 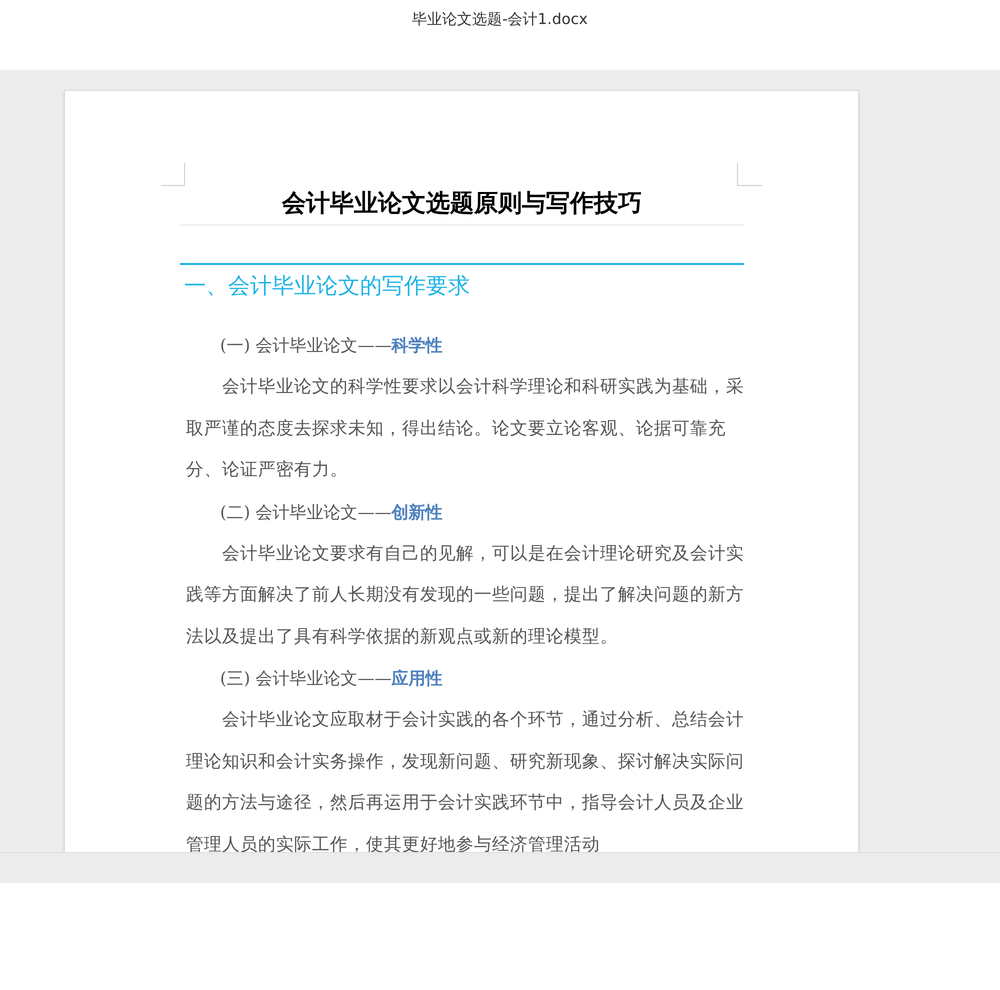 I want to click on subheading: (一) 会计毕业论文——科学性, so click(x=331, y=346).